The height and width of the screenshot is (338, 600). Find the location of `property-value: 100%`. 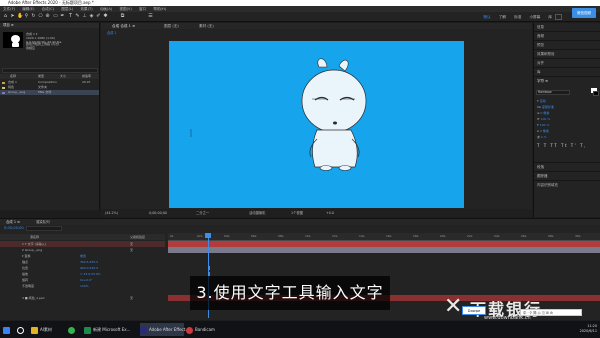

property-value: 100% is located at coordinates (84, 286).